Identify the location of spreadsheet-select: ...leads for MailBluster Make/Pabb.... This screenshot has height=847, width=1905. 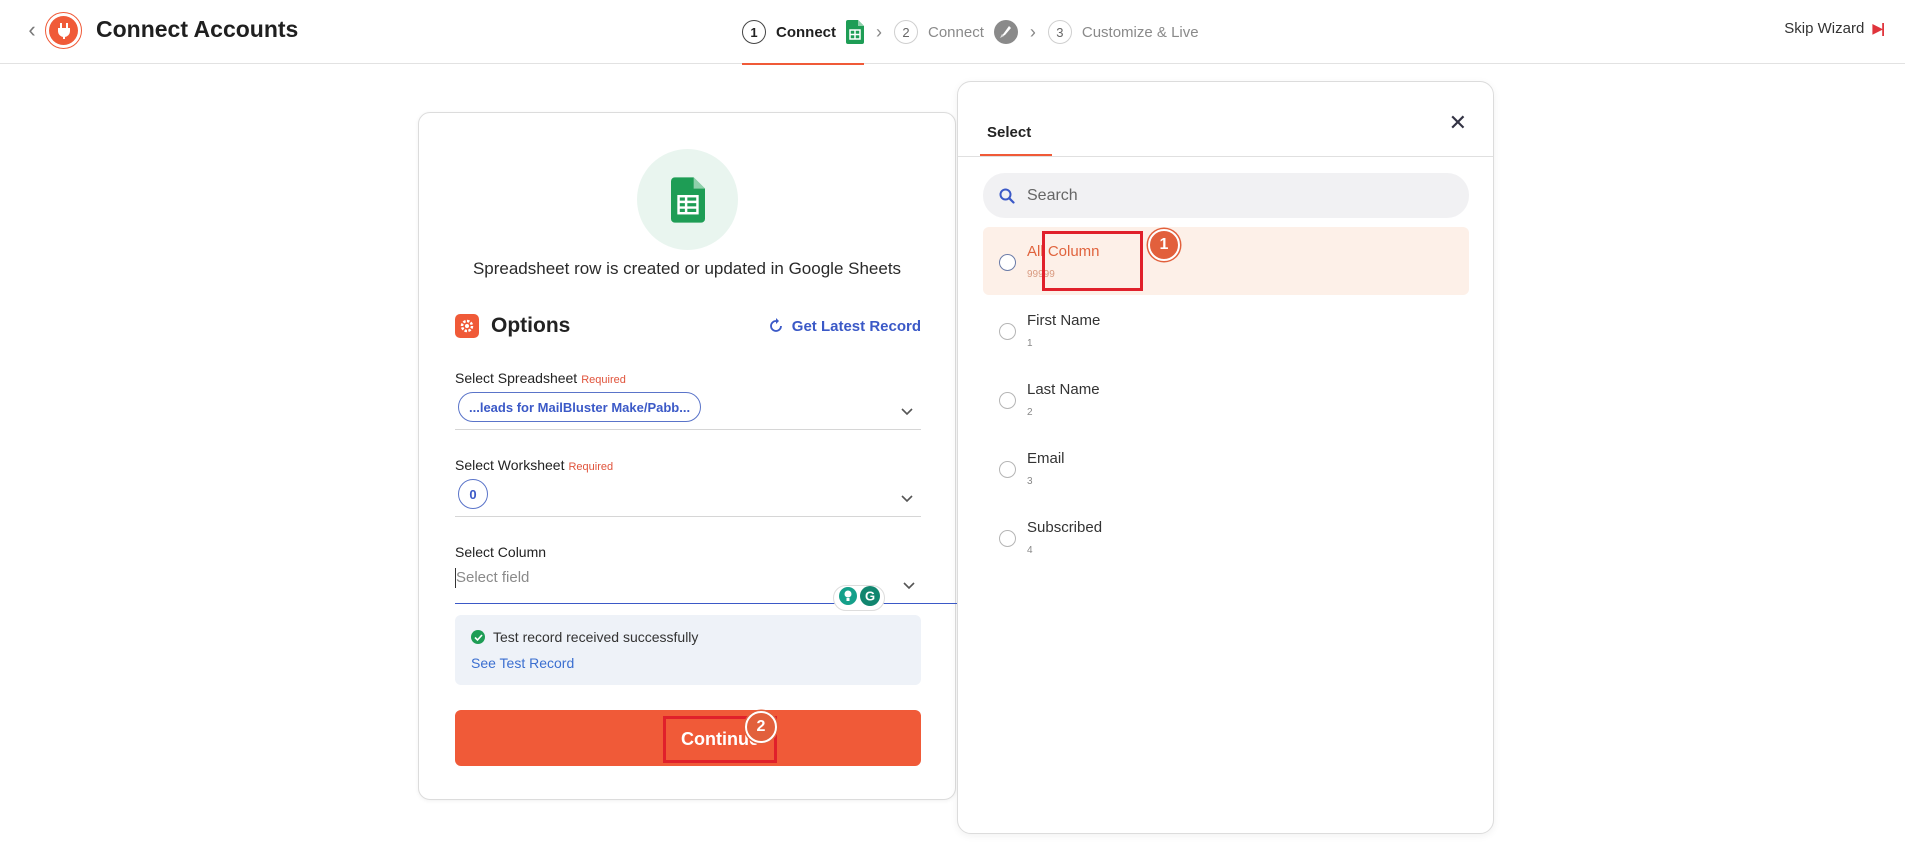
(688, 408).